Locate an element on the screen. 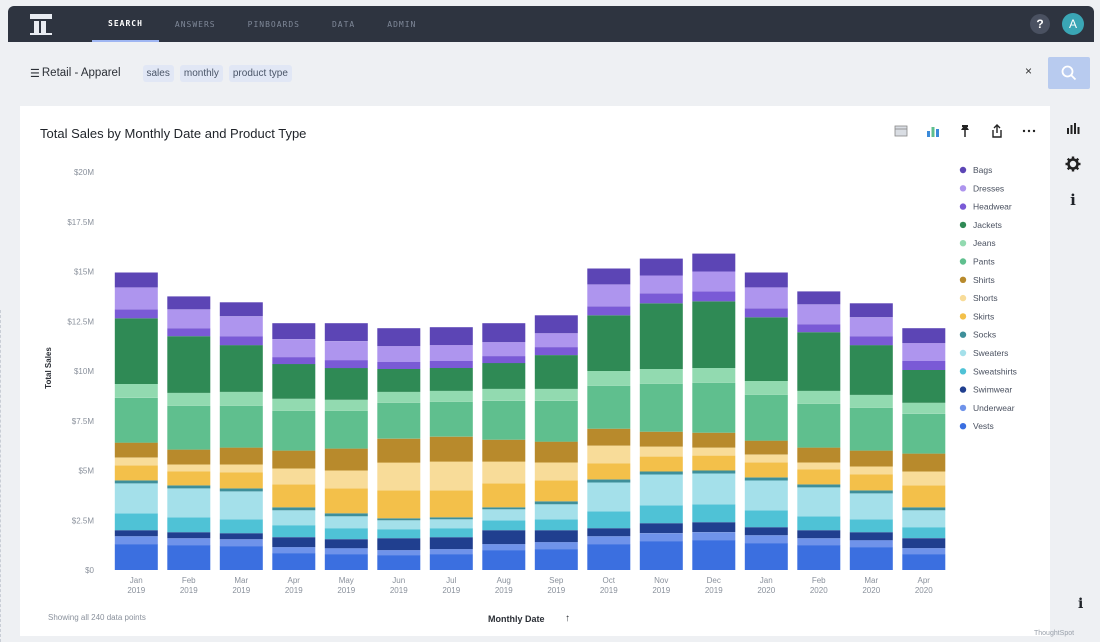  legend-item: Bags is located at coordinates (982, 170).